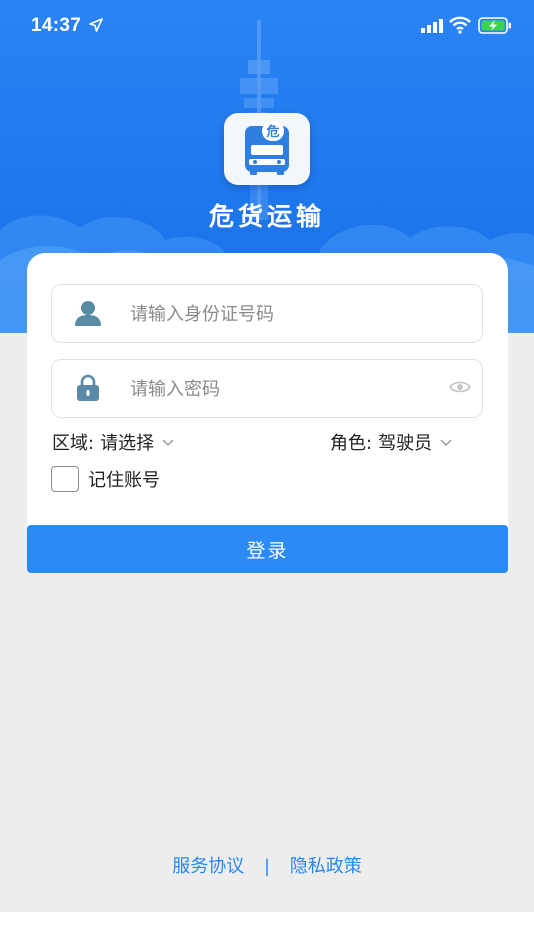  I want to click on footer-links: 服务协议 | 隐私政策, so click(267, 865).